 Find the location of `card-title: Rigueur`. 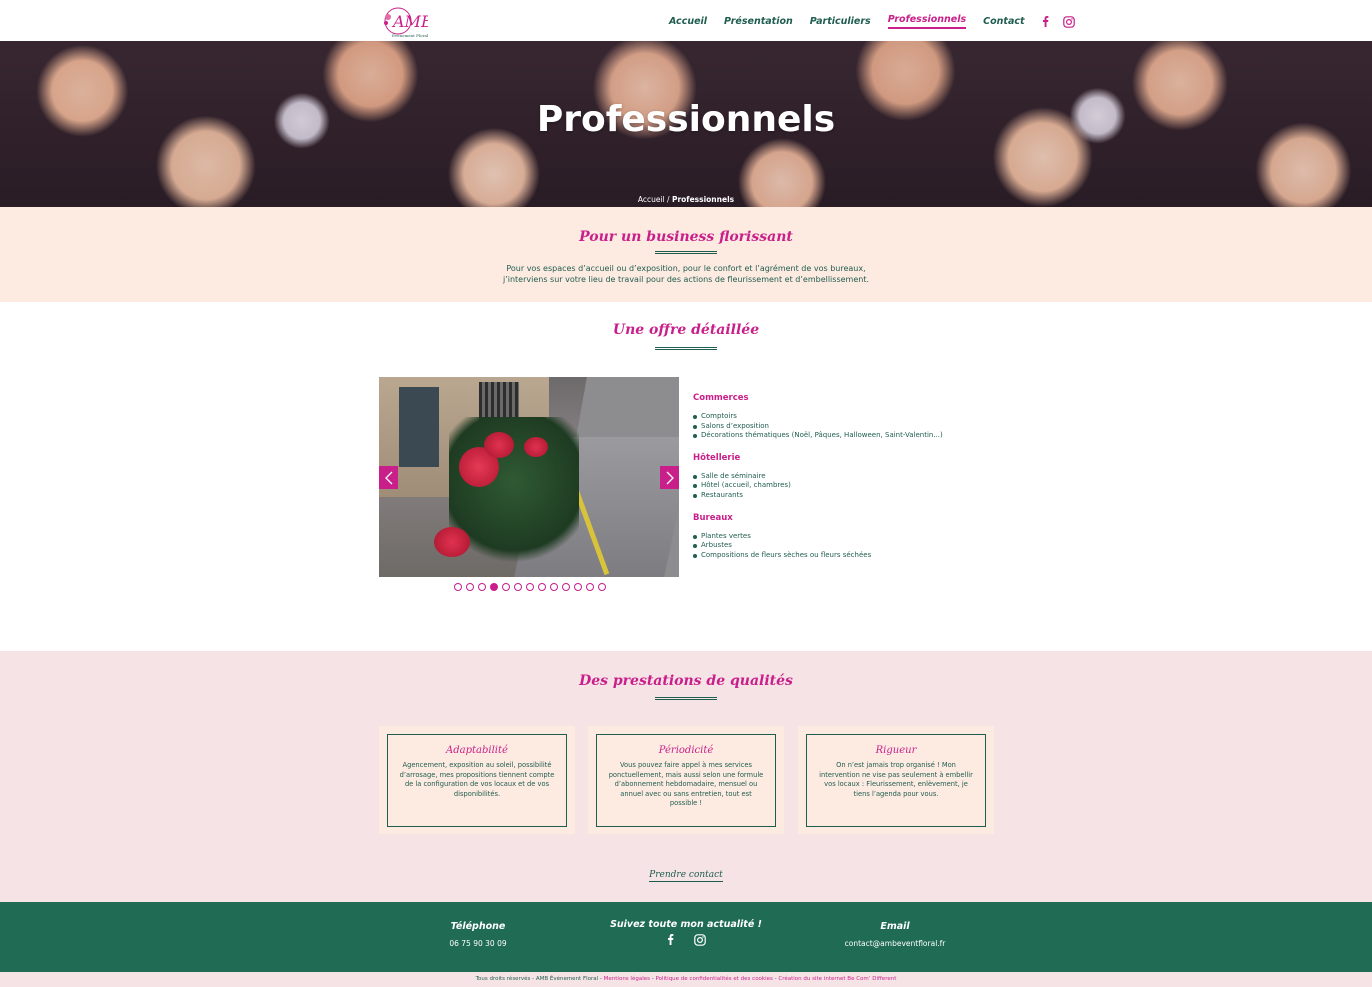

card-title: Rigueur is located at coordinates (896, 750).